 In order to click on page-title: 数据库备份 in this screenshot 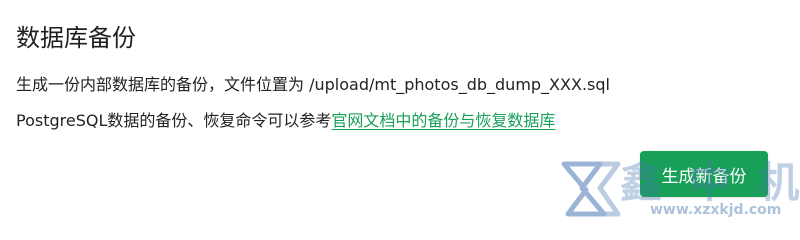, I will do `click(76, 38)`.